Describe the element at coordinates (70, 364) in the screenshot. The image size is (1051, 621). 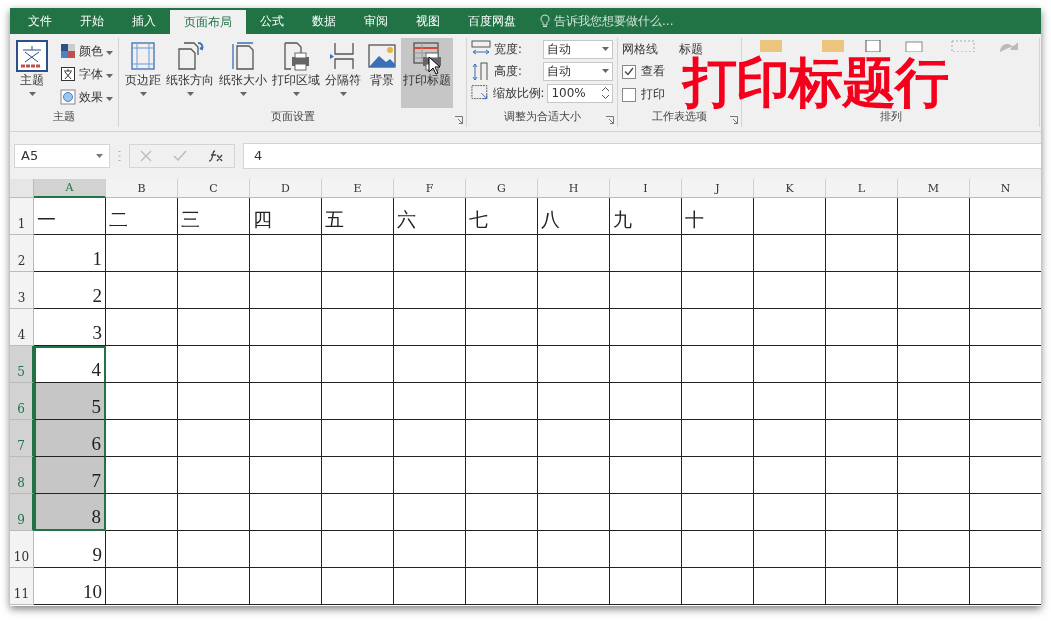
I see `table-cell: 4` at that location.